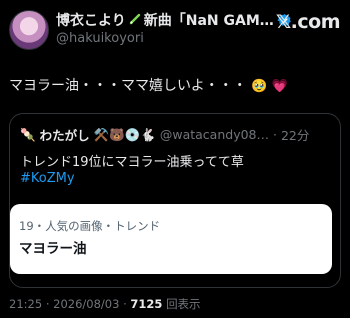  I want to click on view-count: 7125, so click(146, 304).